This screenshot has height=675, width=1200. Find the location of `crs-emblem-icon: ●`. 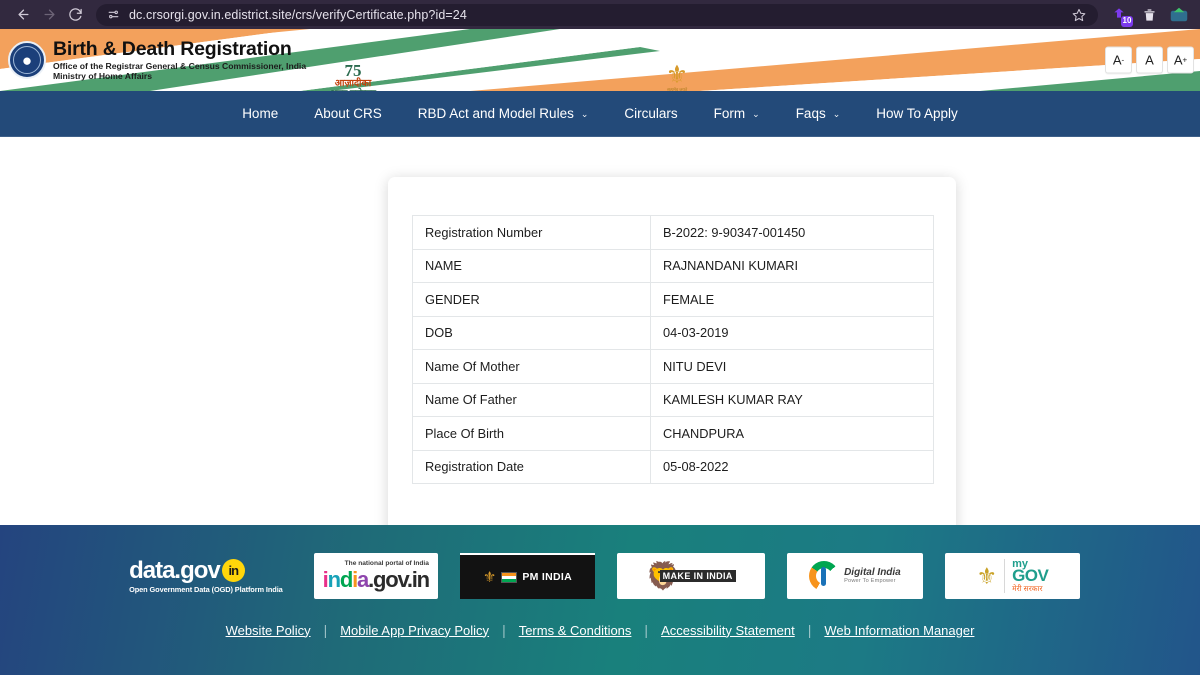

crs-emblem-icon: ● is located at coordinates (27, 60).